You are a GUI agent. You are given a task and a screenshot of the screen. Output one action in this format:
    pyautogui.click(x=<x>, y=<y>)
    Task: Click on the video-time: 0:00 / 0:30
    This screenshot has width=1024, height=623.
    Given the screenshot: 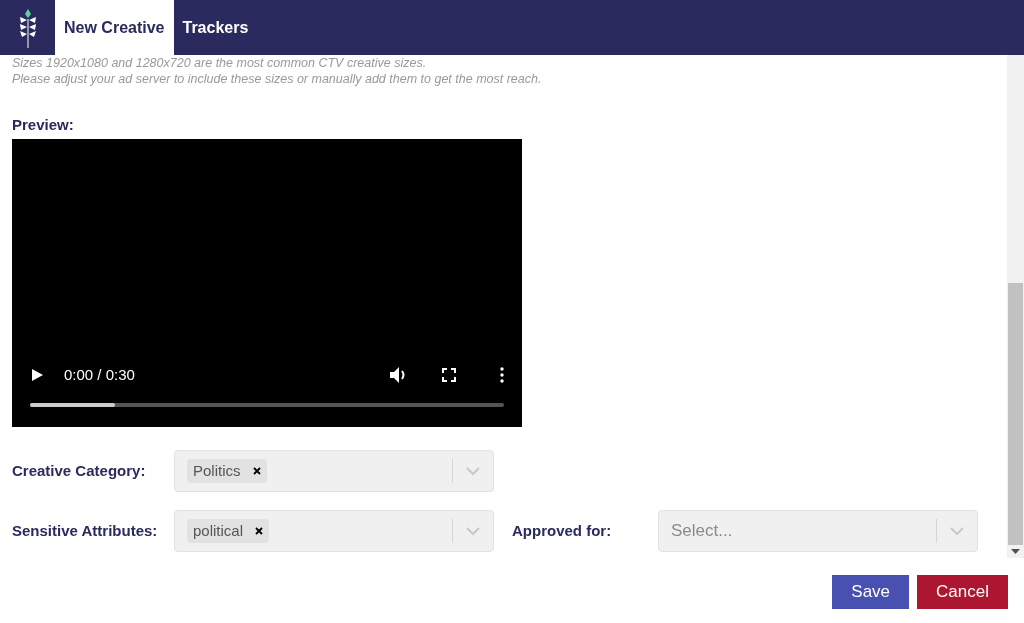 What is the action you would take?
    pyautogui.click(x=99, y=374)
    